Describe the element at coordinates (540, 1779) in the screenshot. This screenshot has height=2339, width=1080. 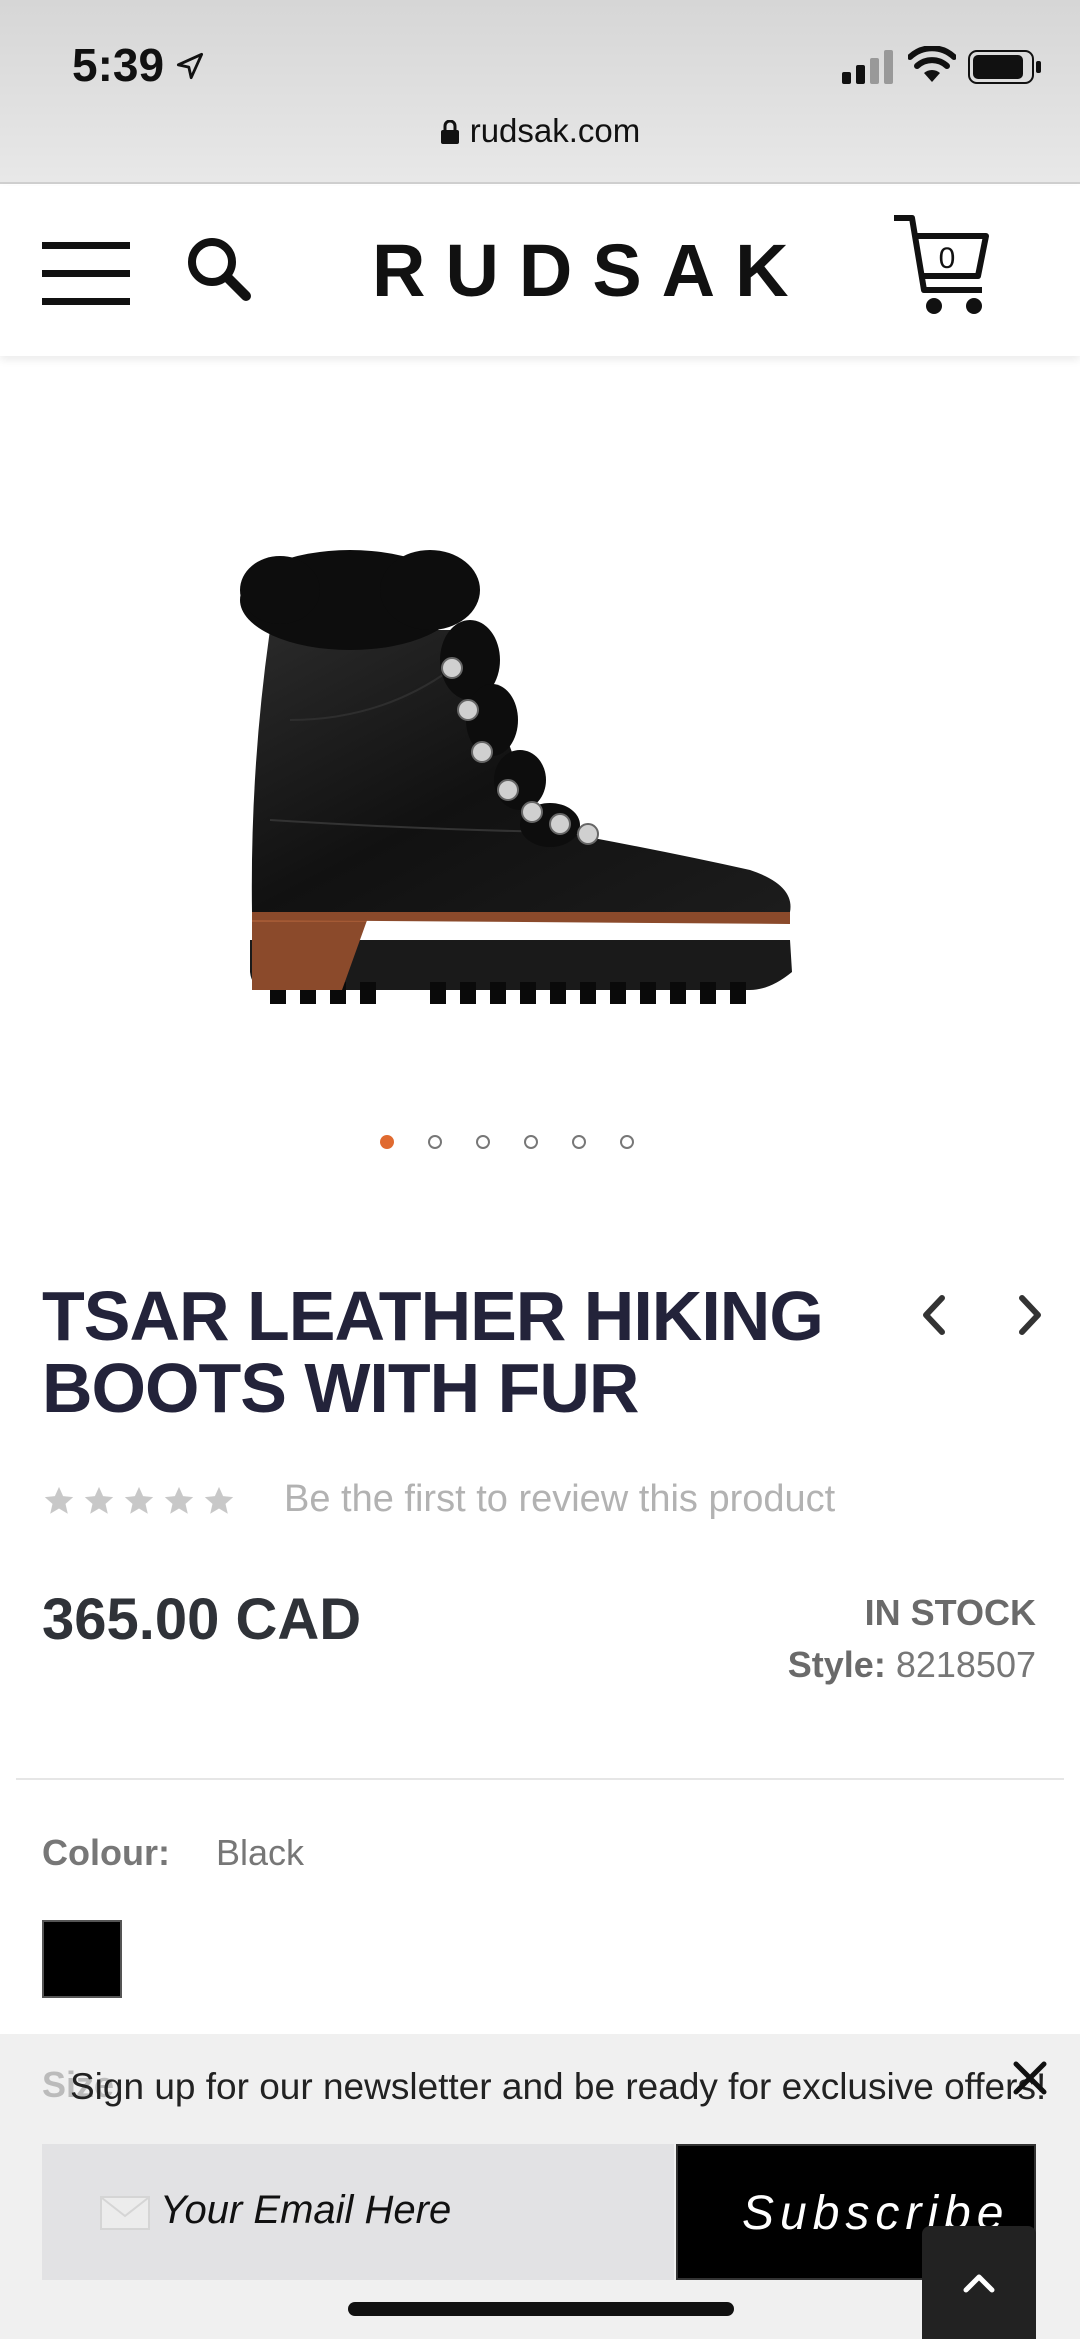
I see `divider` at that location.